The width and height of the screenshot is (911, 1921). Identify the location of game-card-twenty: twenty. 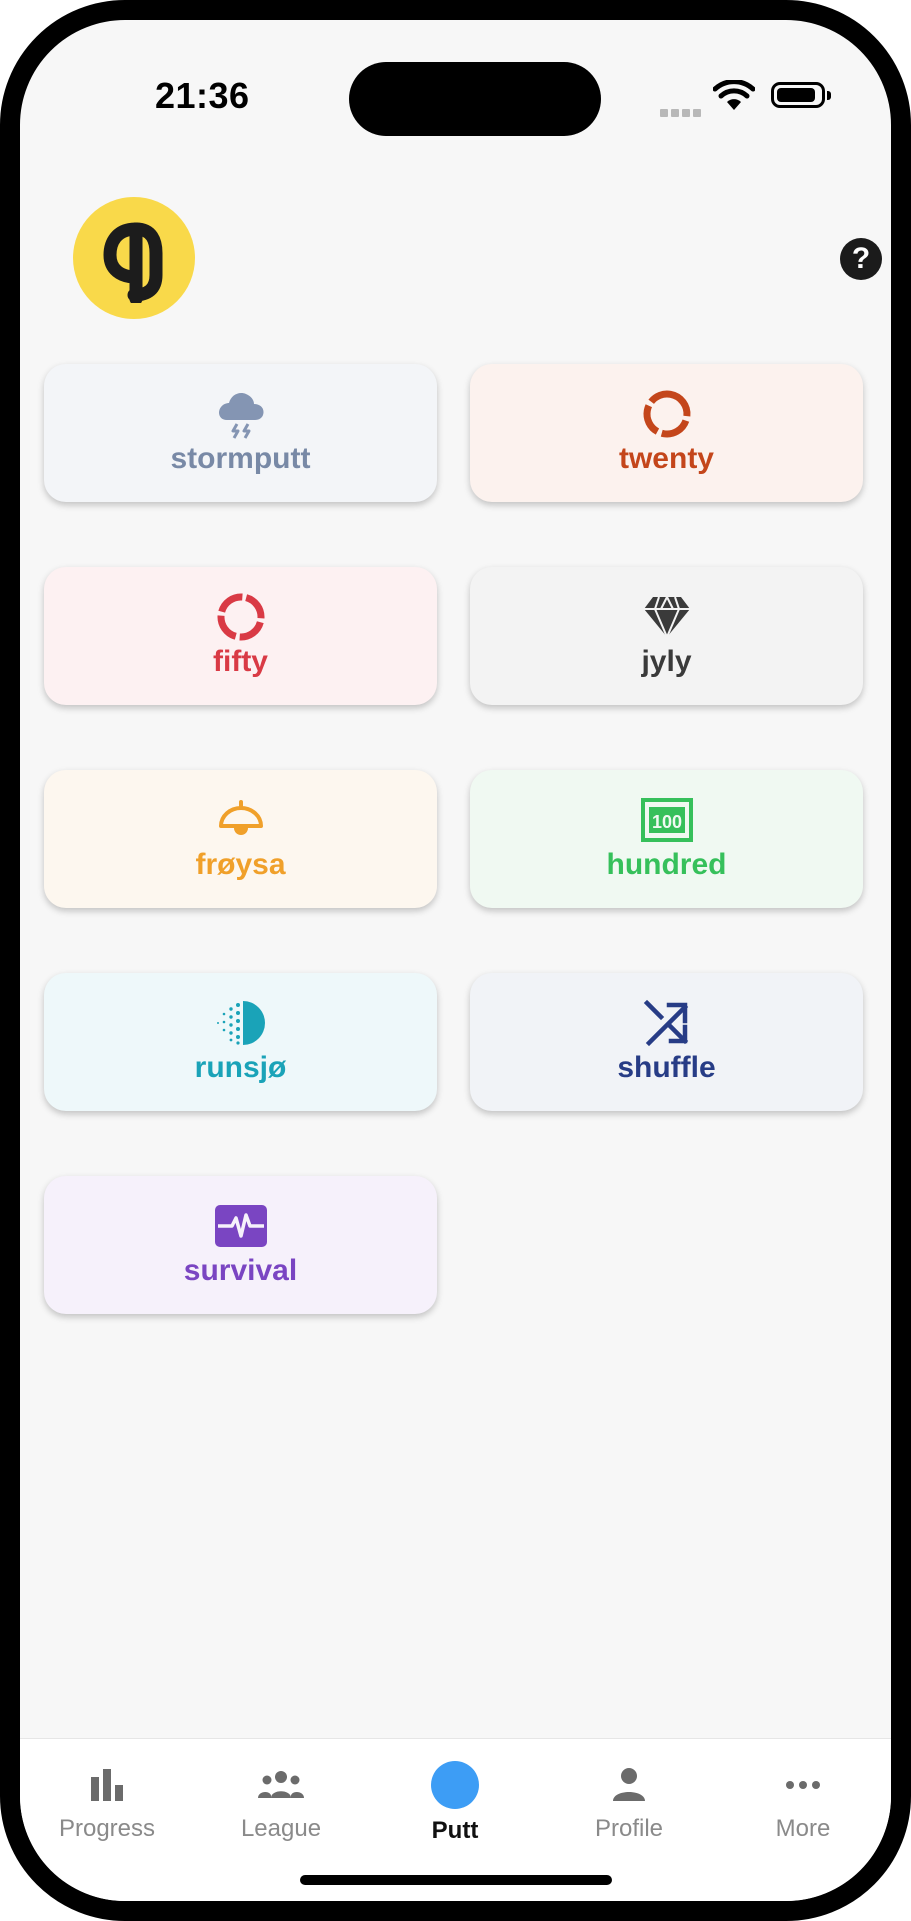
(666, 433).